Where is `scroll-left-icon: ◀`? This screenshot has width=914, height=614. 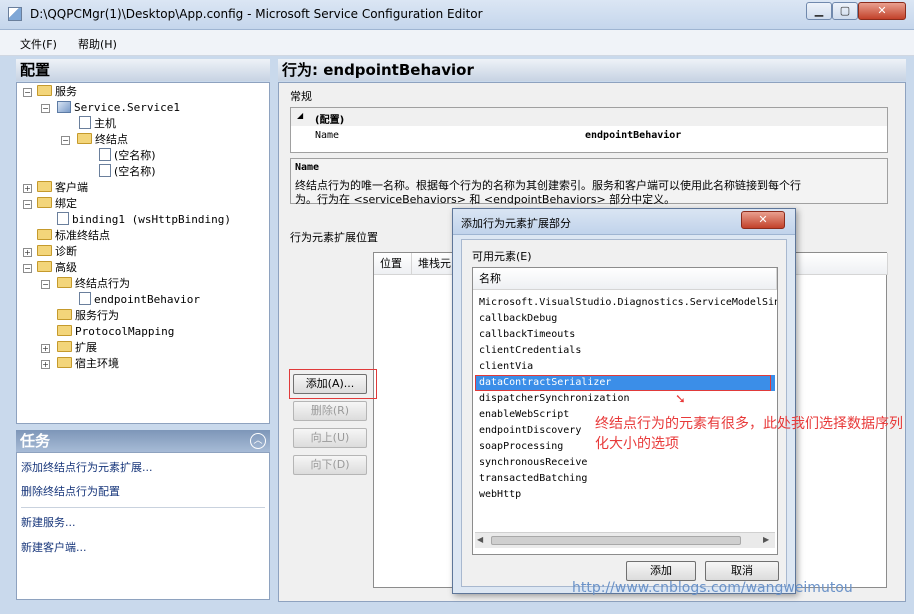 scroll-left-icon: ◀ is located at coordinates (480, 539).